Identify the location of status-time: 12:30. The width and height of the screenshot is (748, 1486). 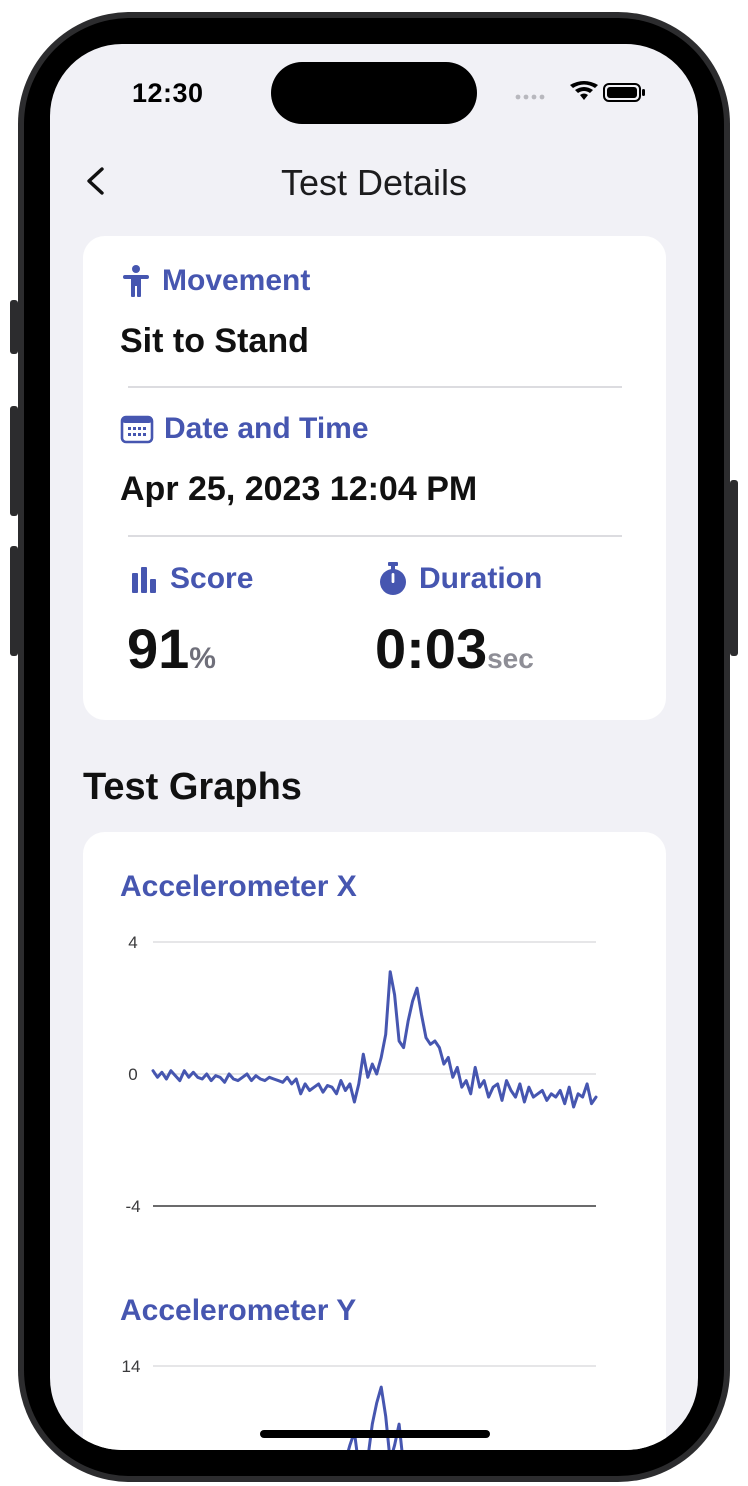
(168, 93).